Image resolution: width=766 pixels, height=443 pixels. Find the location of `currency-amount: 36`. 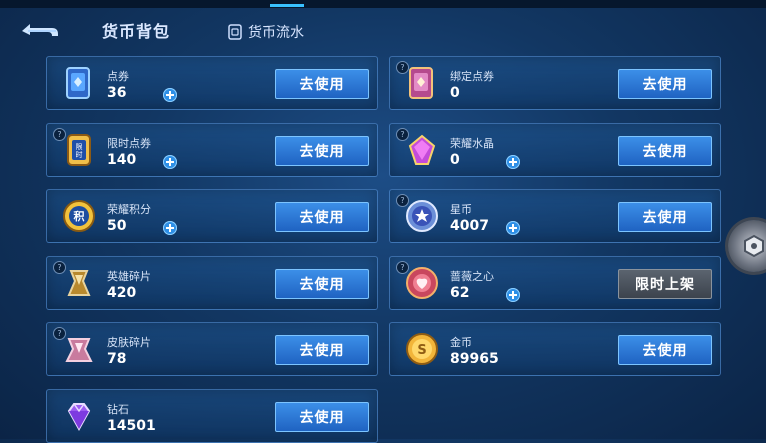

currency-amount: 36 is located at coordinates (117, 93).